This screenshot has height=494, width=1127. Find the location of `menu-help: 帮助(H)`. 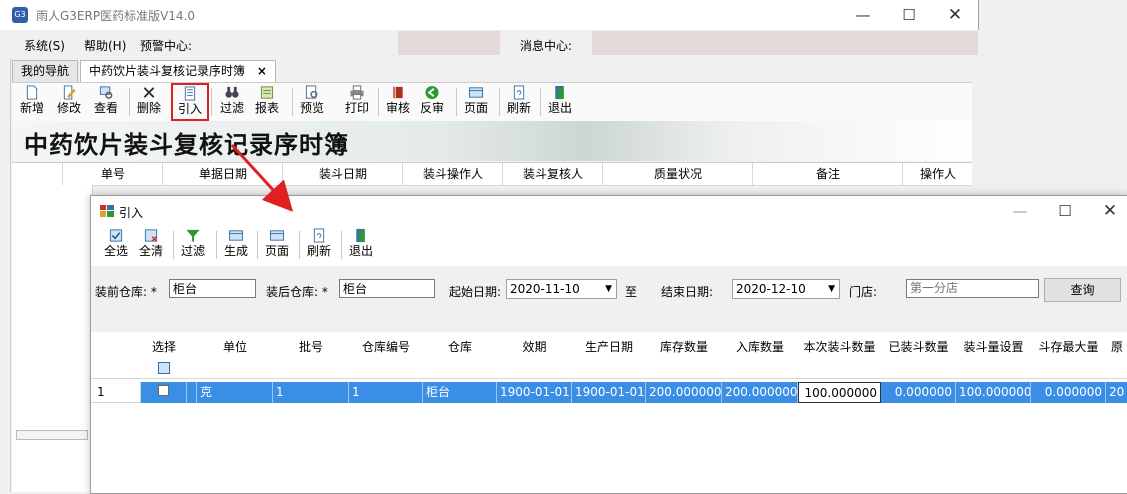

menu-help: 帮助(H) is located at coordinates (105, 45).